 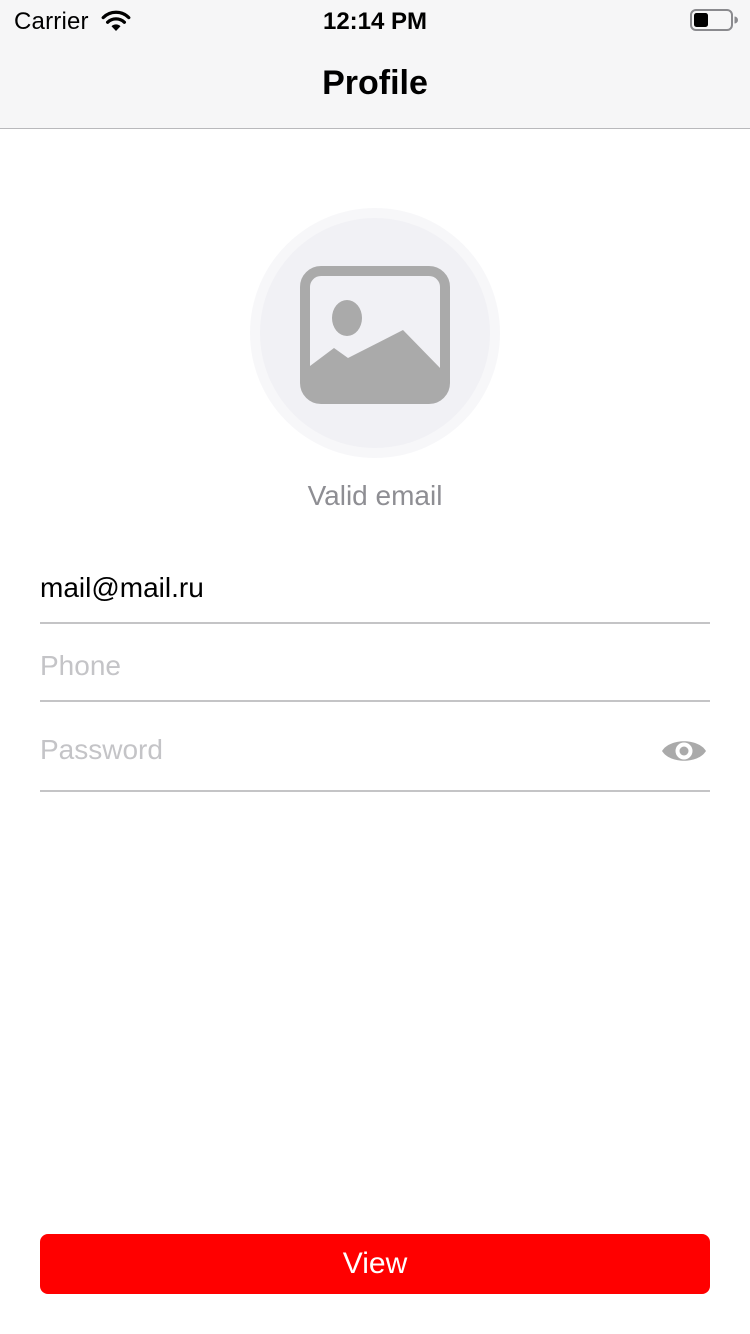 What do you see at coordinates (375, 495) in the screenshot?
I see `email-validation-status: Valid email` at bounding box center [375, 495].